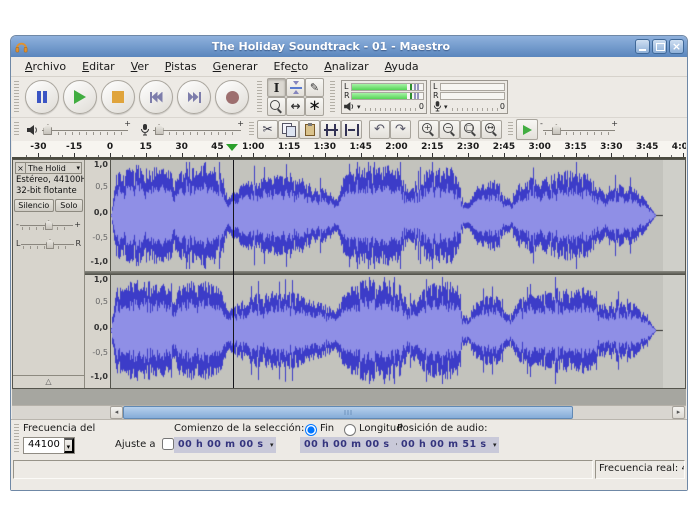 The height and width of the screenshot is (525, 700). I want to click on scroll-left-arrow-icon, so click(116, 412).